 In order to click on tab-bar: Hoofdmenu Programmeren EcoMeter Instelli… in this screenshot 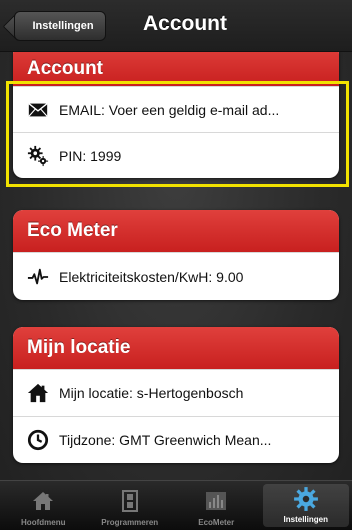, I will do `click(176, 505)`.